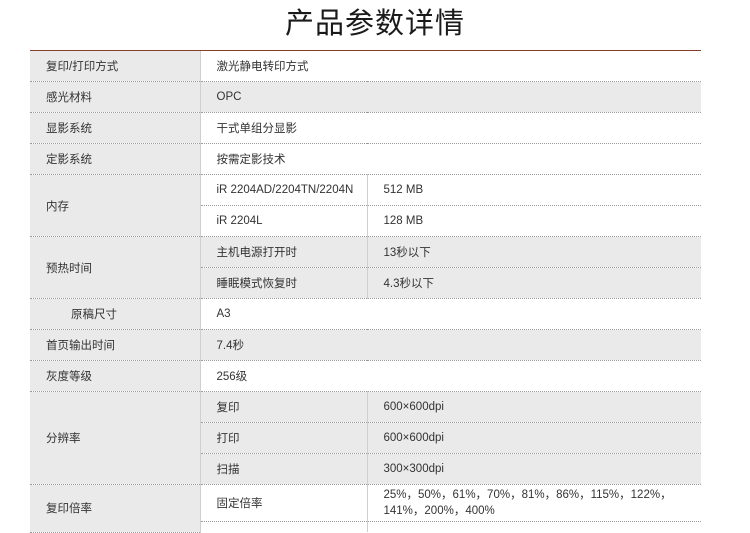 Image resolution: width=750 pixels, height=533 pixels. Describe the element at coordinates (115, 267) in the screenshot. I see `spec-label: 预热时间` at that location.